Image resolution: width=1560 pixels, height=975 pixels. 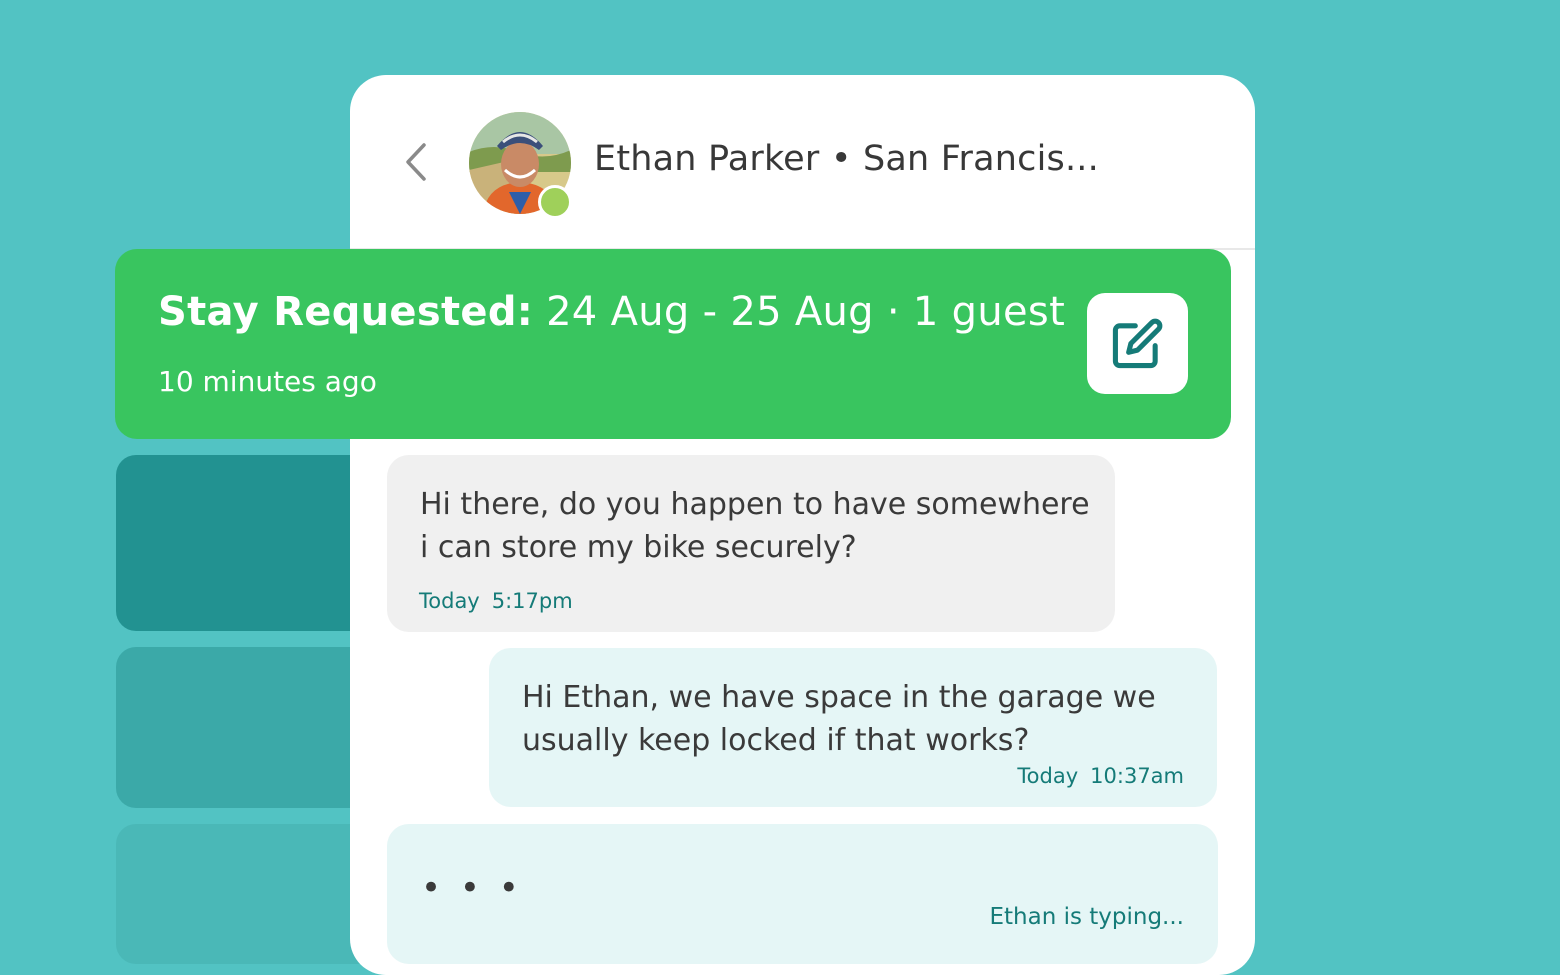 I want to click on banner-title-details: 24 Aug - 25 Aug · 1 guest, so click(x=806, y=312).